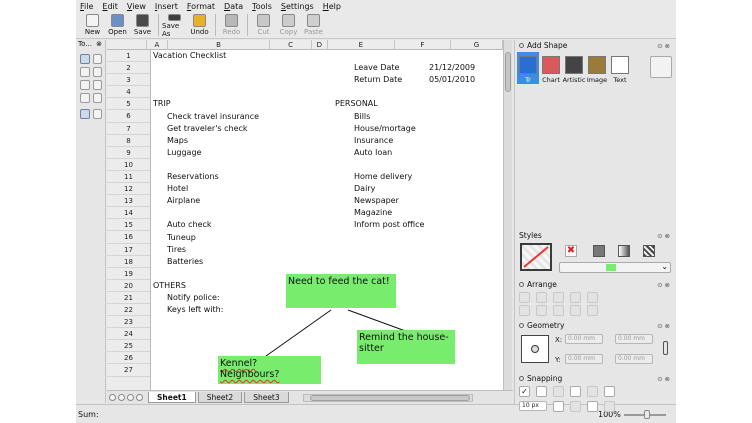 The height and width of the screenshot is (423, 752). Describe the element at coordinates (558, 406) in the screenshot. I see `snap-intersection-checkbox` at that location.